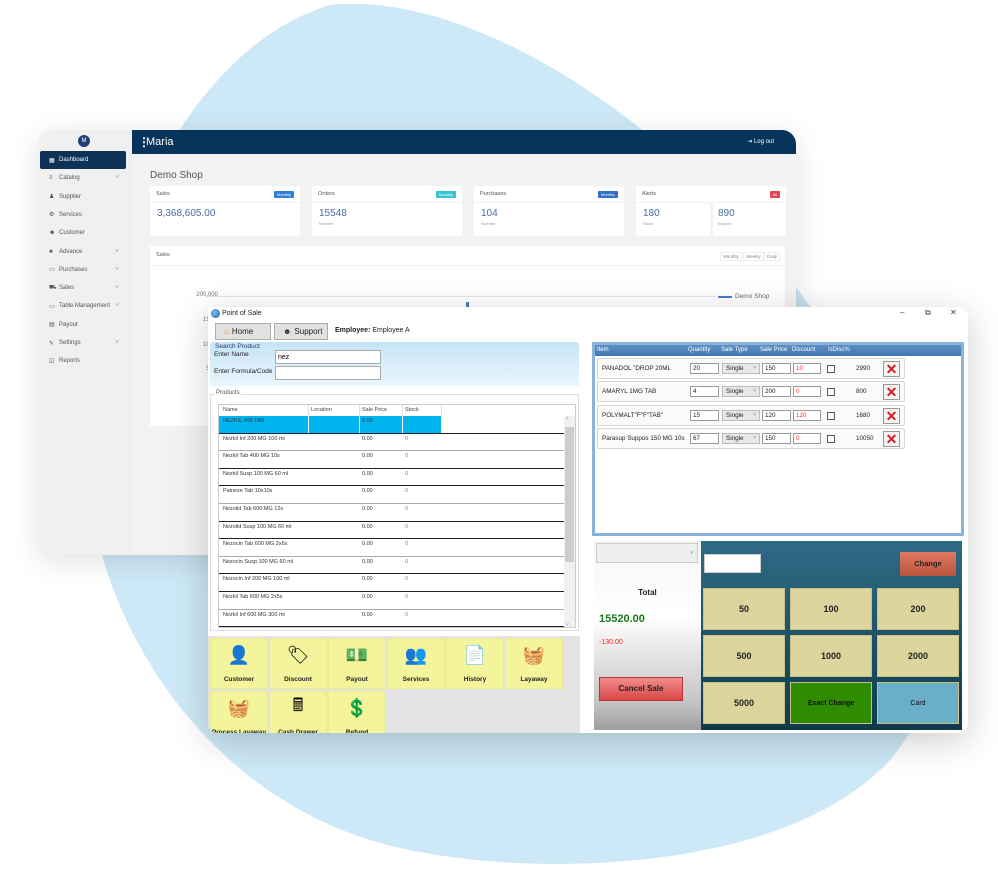 The image size is (998, 872). What do you see at coordinates (230, 410) in the screenshot?
I see `col-name: Name` at bounding box center [230, 410].